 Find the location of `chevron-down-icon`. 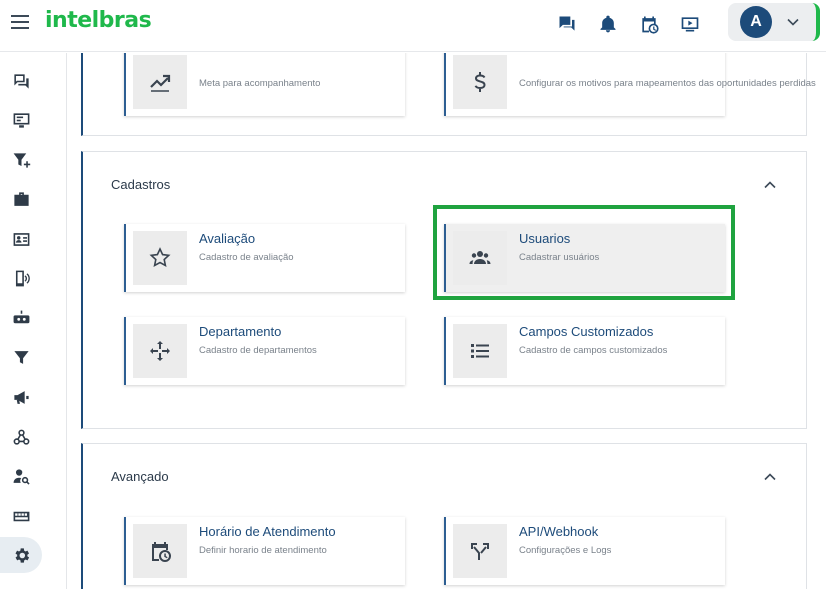

chevron-down-icon is located at coordinates (793, 22).